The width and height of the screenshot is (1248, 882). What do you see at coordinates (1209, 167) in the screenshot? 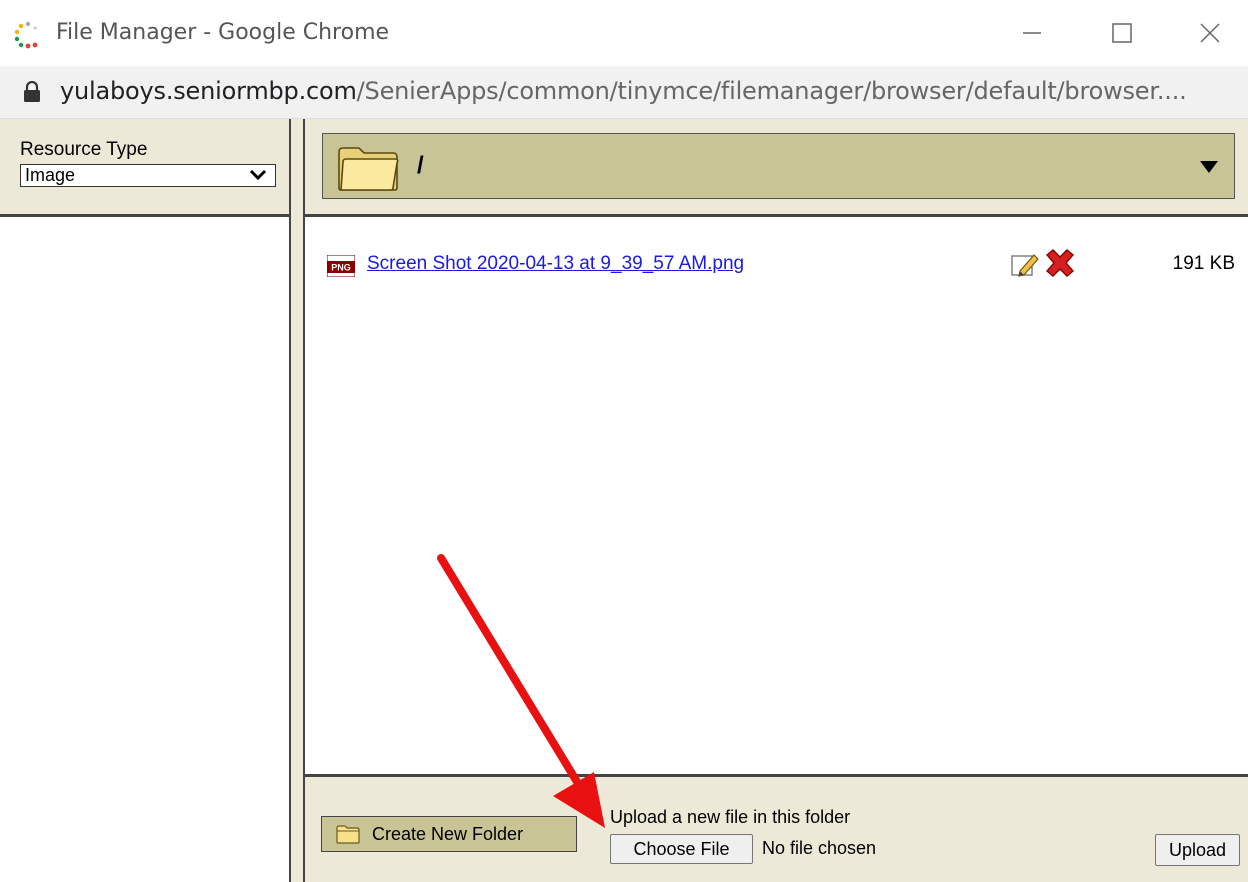
I see `dropdown-arrow-icon` at bounding box center [1209, 167].